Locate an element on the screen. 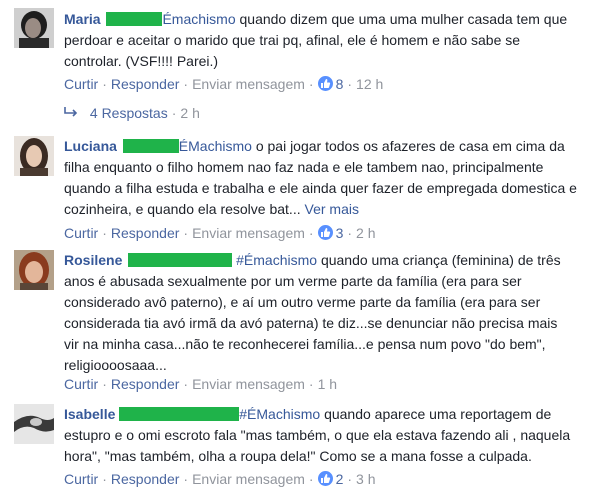  timestamp: 12 h is located at coordinates (369, 84).